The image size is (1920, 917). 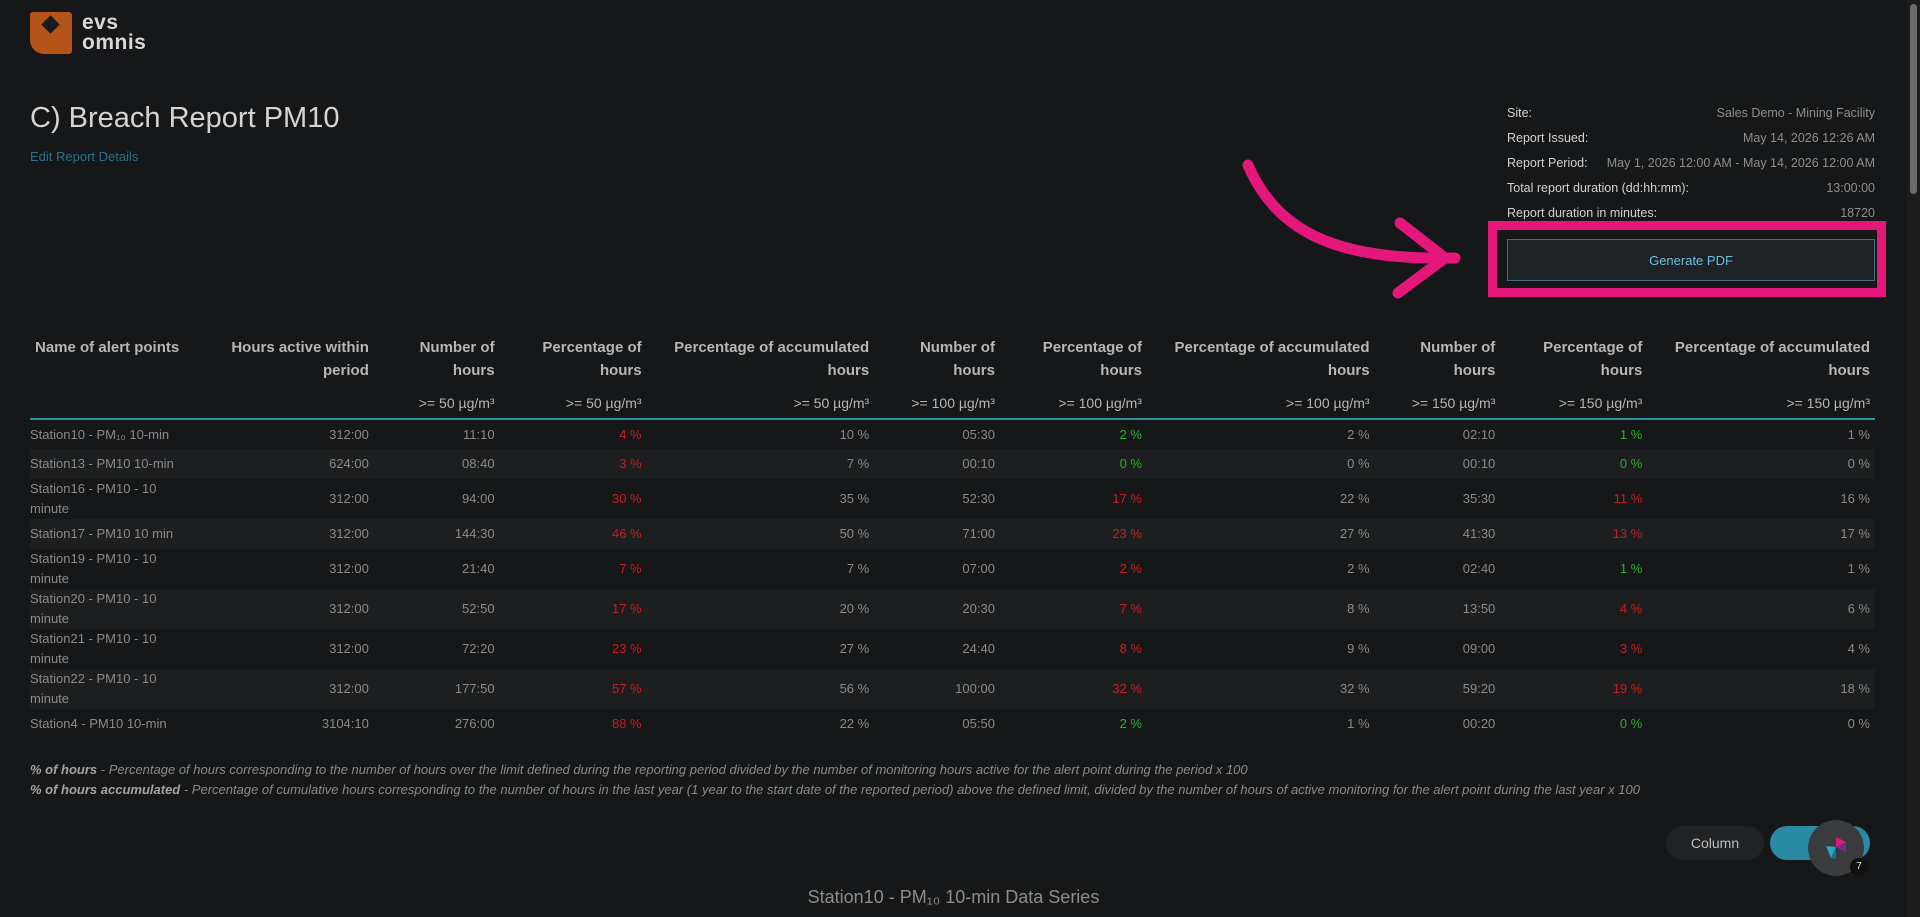 I want to click on column-unit: >= 50 µg/m³, so click(x=573, y=405).